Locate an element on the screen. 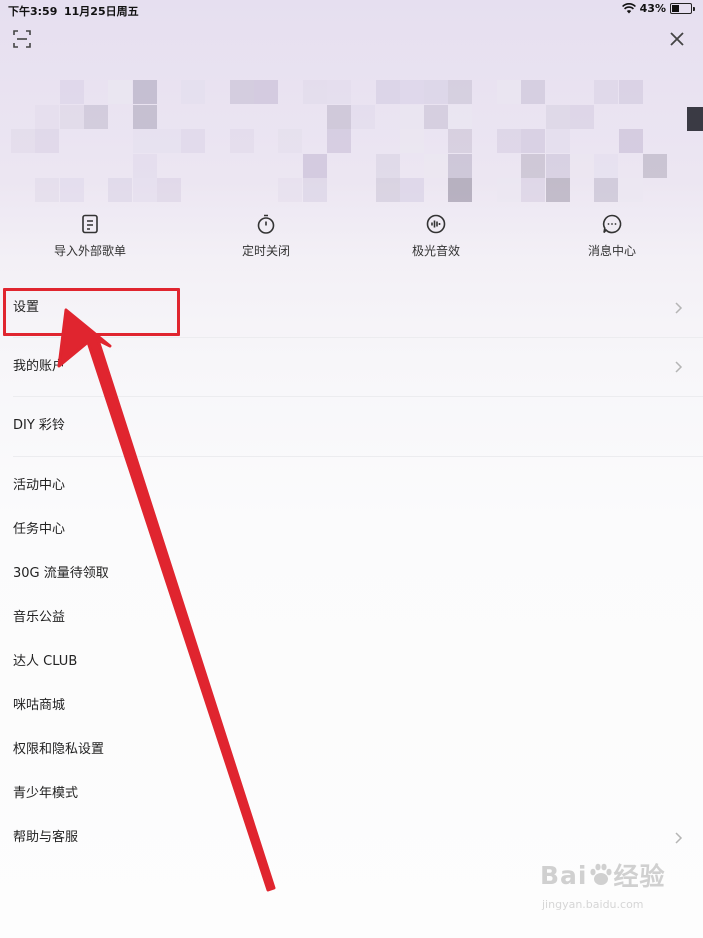 This screenshot has height=938, width=703. close-button is located at coordinates (677, 39).